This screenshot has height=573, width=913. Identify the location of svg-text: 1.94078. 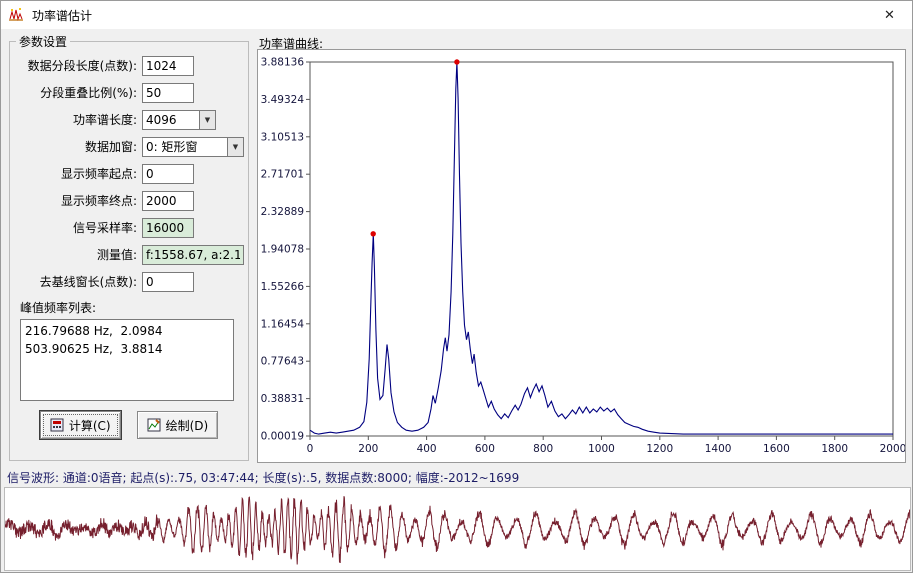
(282, 250).